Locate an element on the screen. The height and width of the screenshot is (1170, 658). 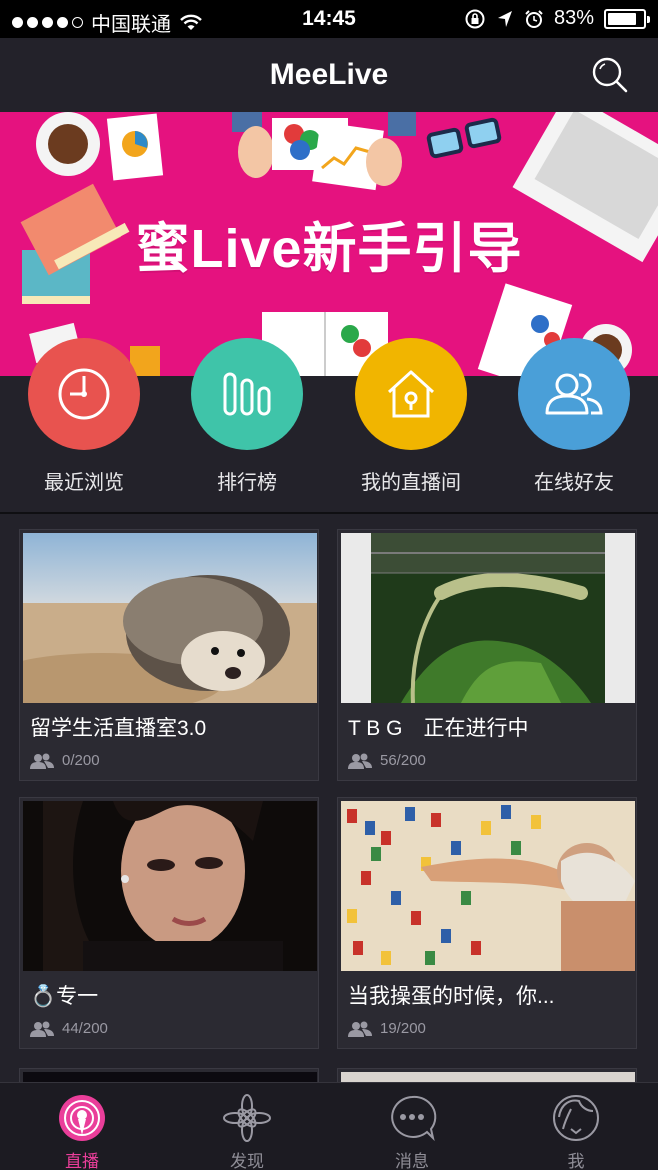
tab-live: 直播 is located at coordinates (82, 1126).